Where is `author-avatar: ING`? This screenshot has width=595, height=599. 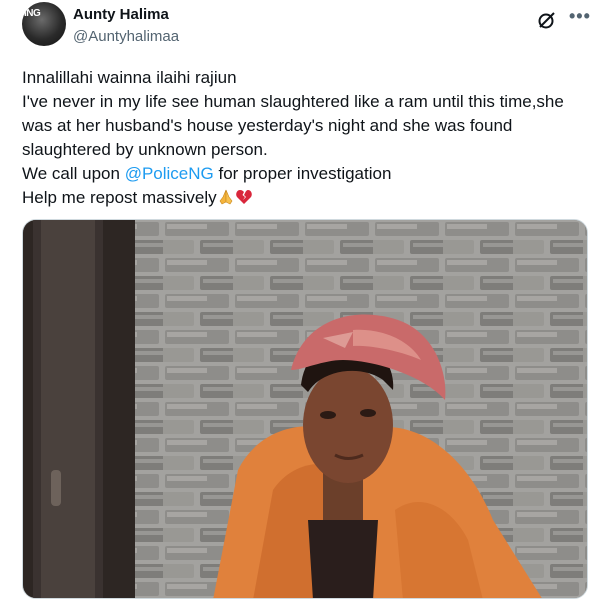 author-avatar: ING is located at coordinates (44, 24).